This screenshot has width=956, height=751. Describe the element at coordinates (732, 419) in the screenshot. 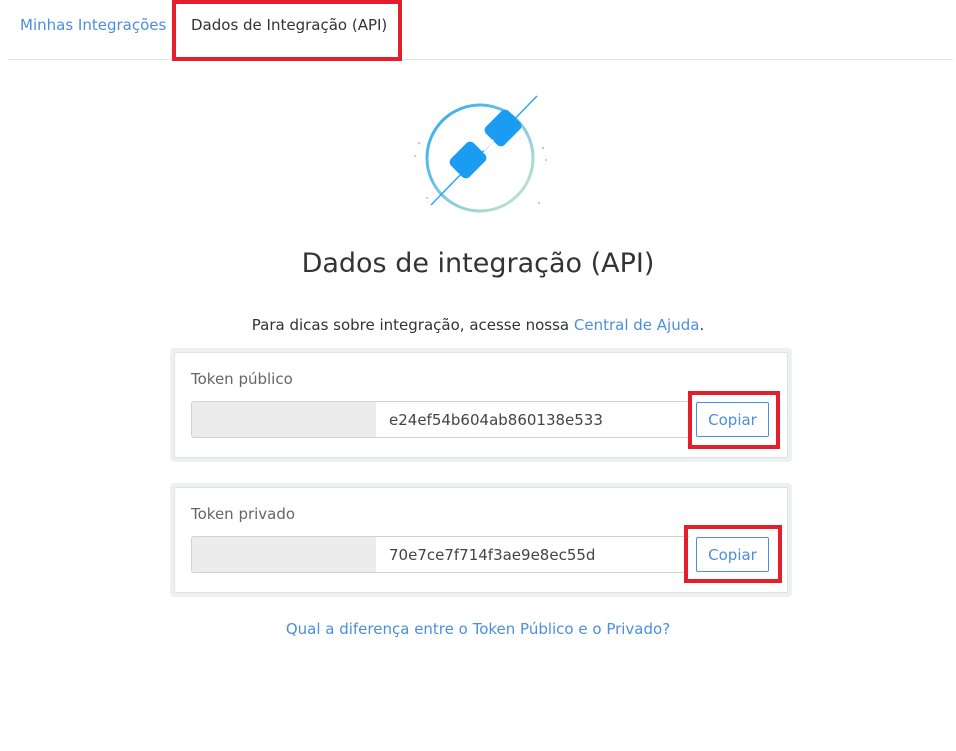

I see `copy-public-token-button: Copiar` at that location.